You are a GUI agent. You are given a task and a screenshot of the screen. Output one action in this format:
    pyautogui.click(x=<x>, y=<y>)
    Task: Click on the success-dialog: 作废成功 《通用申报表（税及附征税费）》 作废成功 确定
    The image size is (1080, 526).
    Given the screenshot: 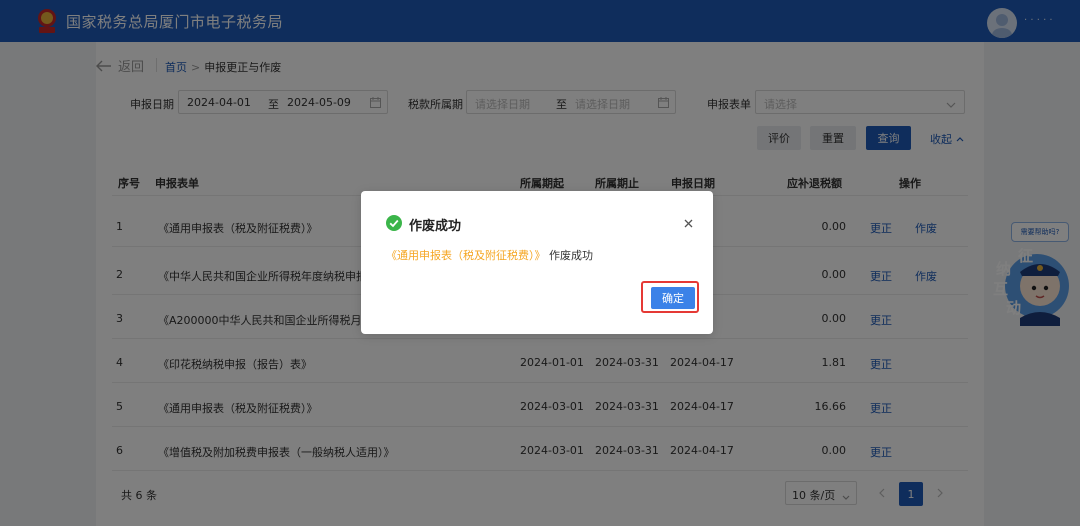 What is the action you would take?
    pyautogui.click(x=537, y=262)
    